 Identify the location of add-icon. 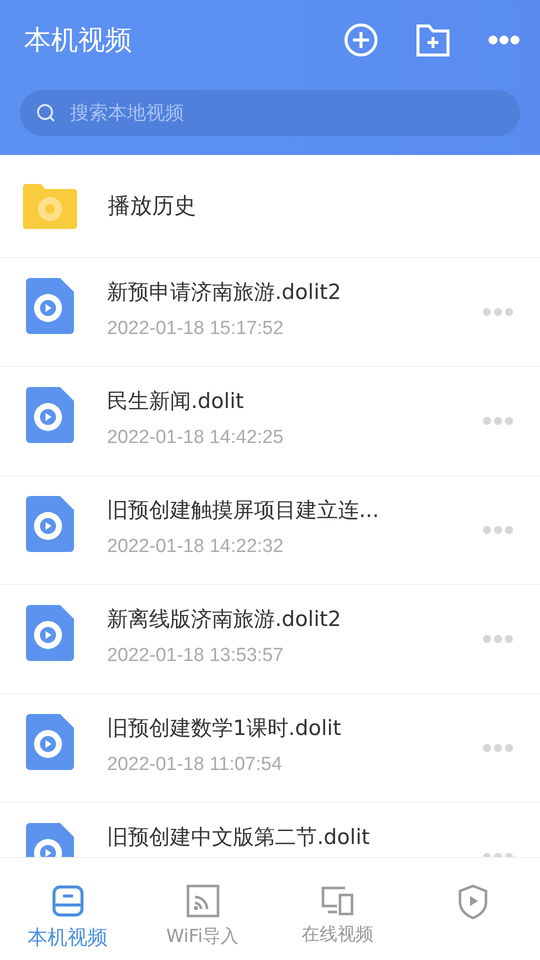
(361, 40).